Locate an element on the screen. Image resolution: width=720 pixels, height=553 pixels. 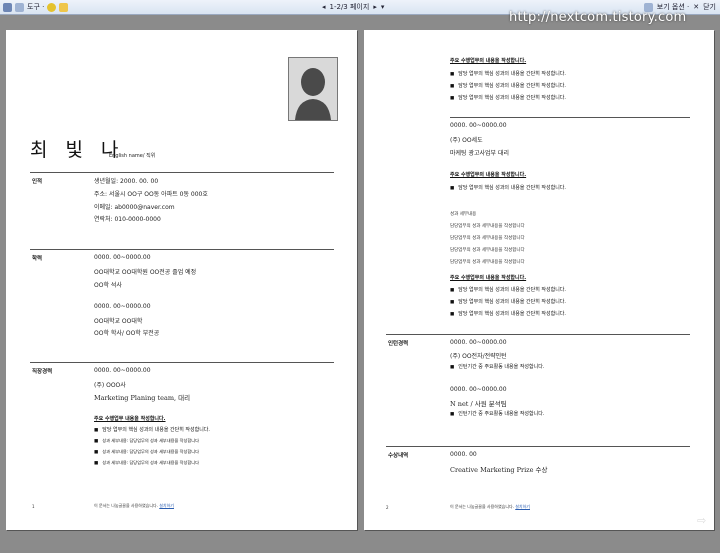
more-icon: ▾ is located at coordinates (383, 7).